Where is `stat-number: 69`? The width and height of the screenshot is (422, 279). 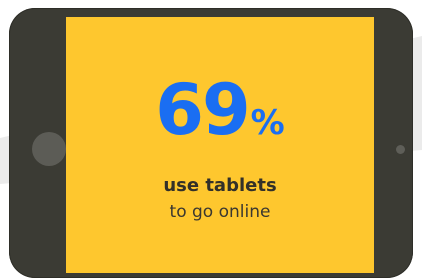 stat-number: 69 is located at coordinates (202, 110).